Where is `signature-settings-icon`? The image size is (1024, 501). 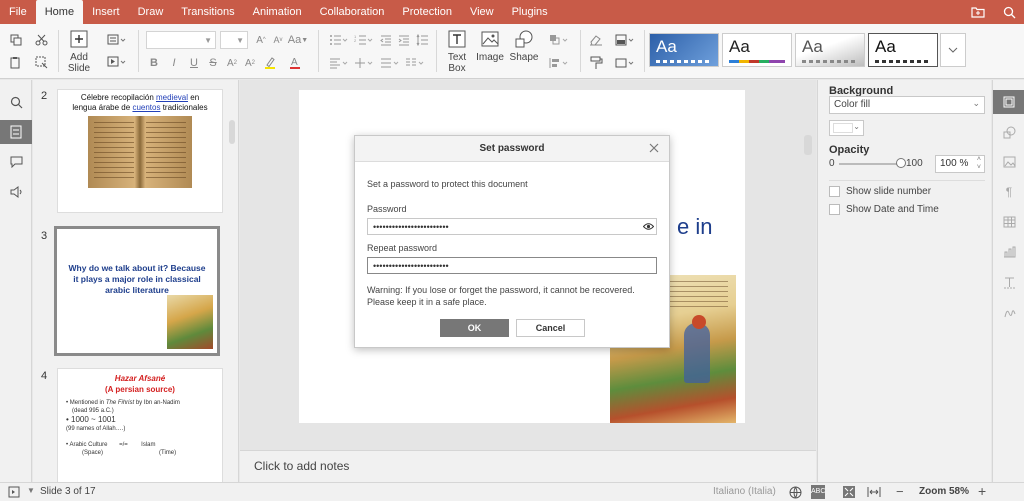 signature-settings-icon is located at coordinates (1008, 312).